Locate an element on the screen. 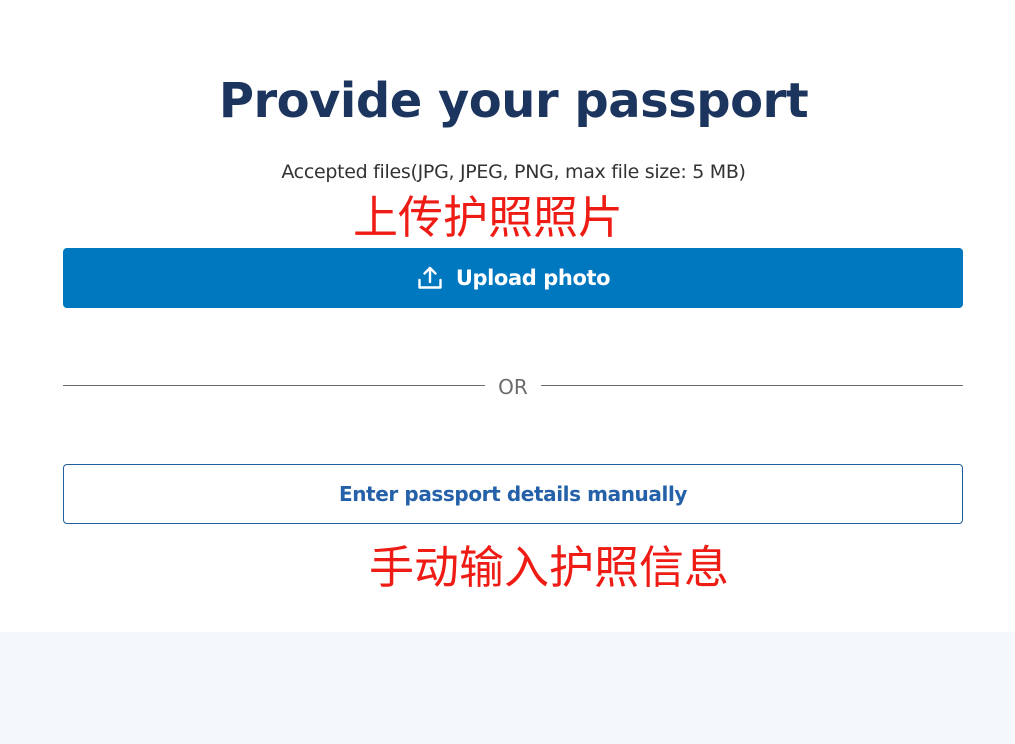 The width and height of the screenshot is (1015, 744). upload-photo-button: Upload photo is located at coordinates (513, 278).